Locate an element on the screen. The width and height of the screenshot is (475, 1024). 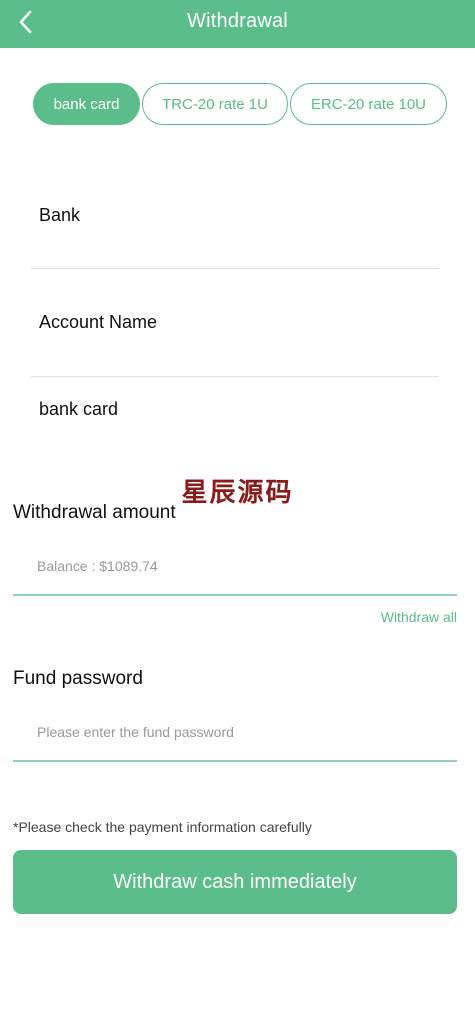
withdraw-submit-button: Withdraw cash immediately is located at coordinates (235, 882).